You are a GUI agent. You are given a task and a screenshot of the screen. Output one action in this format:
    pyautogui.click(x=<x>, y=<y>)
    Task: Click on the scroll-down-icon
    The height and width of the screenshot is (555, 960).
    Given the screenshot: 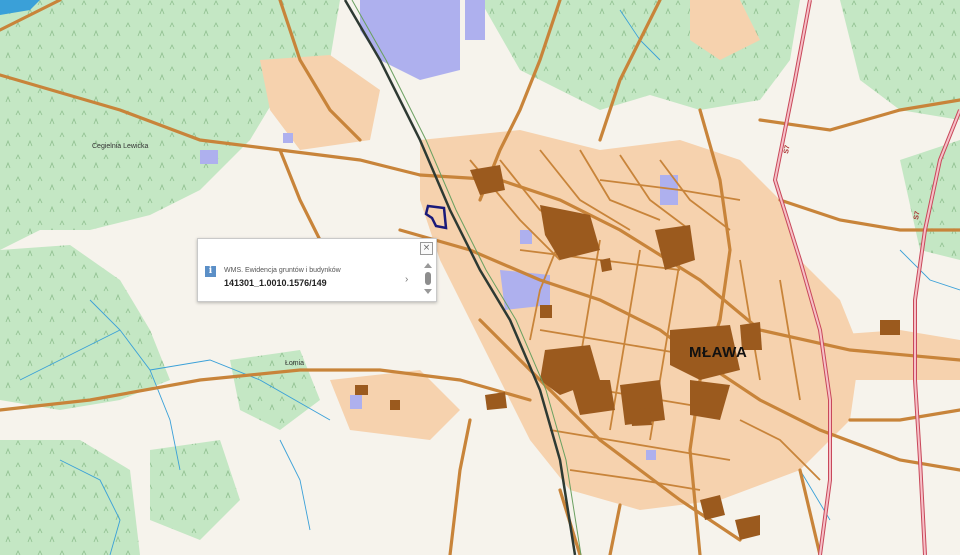 What is the action you would take?
    pyautogui.click(x=428, y=291)
    